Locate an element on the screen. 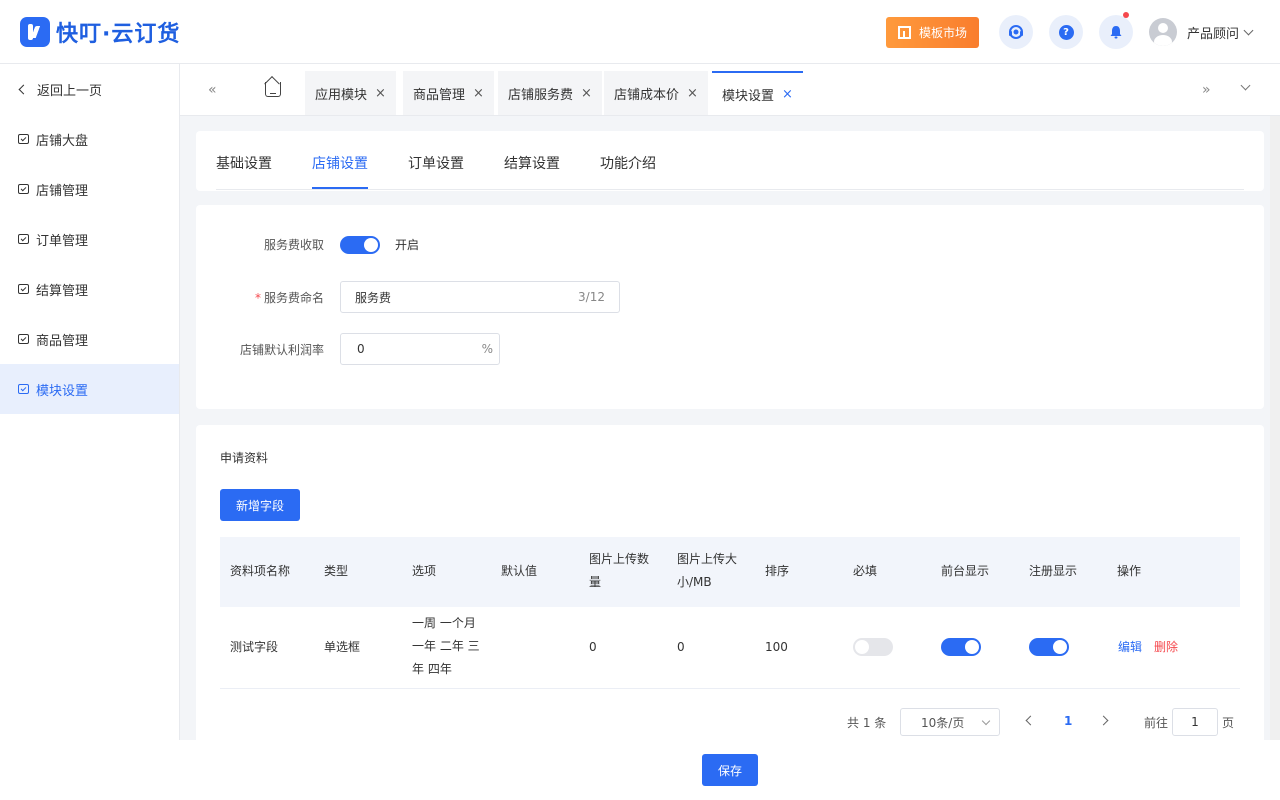  tab-label: 应用模块 is located at coordinates (341, 95).